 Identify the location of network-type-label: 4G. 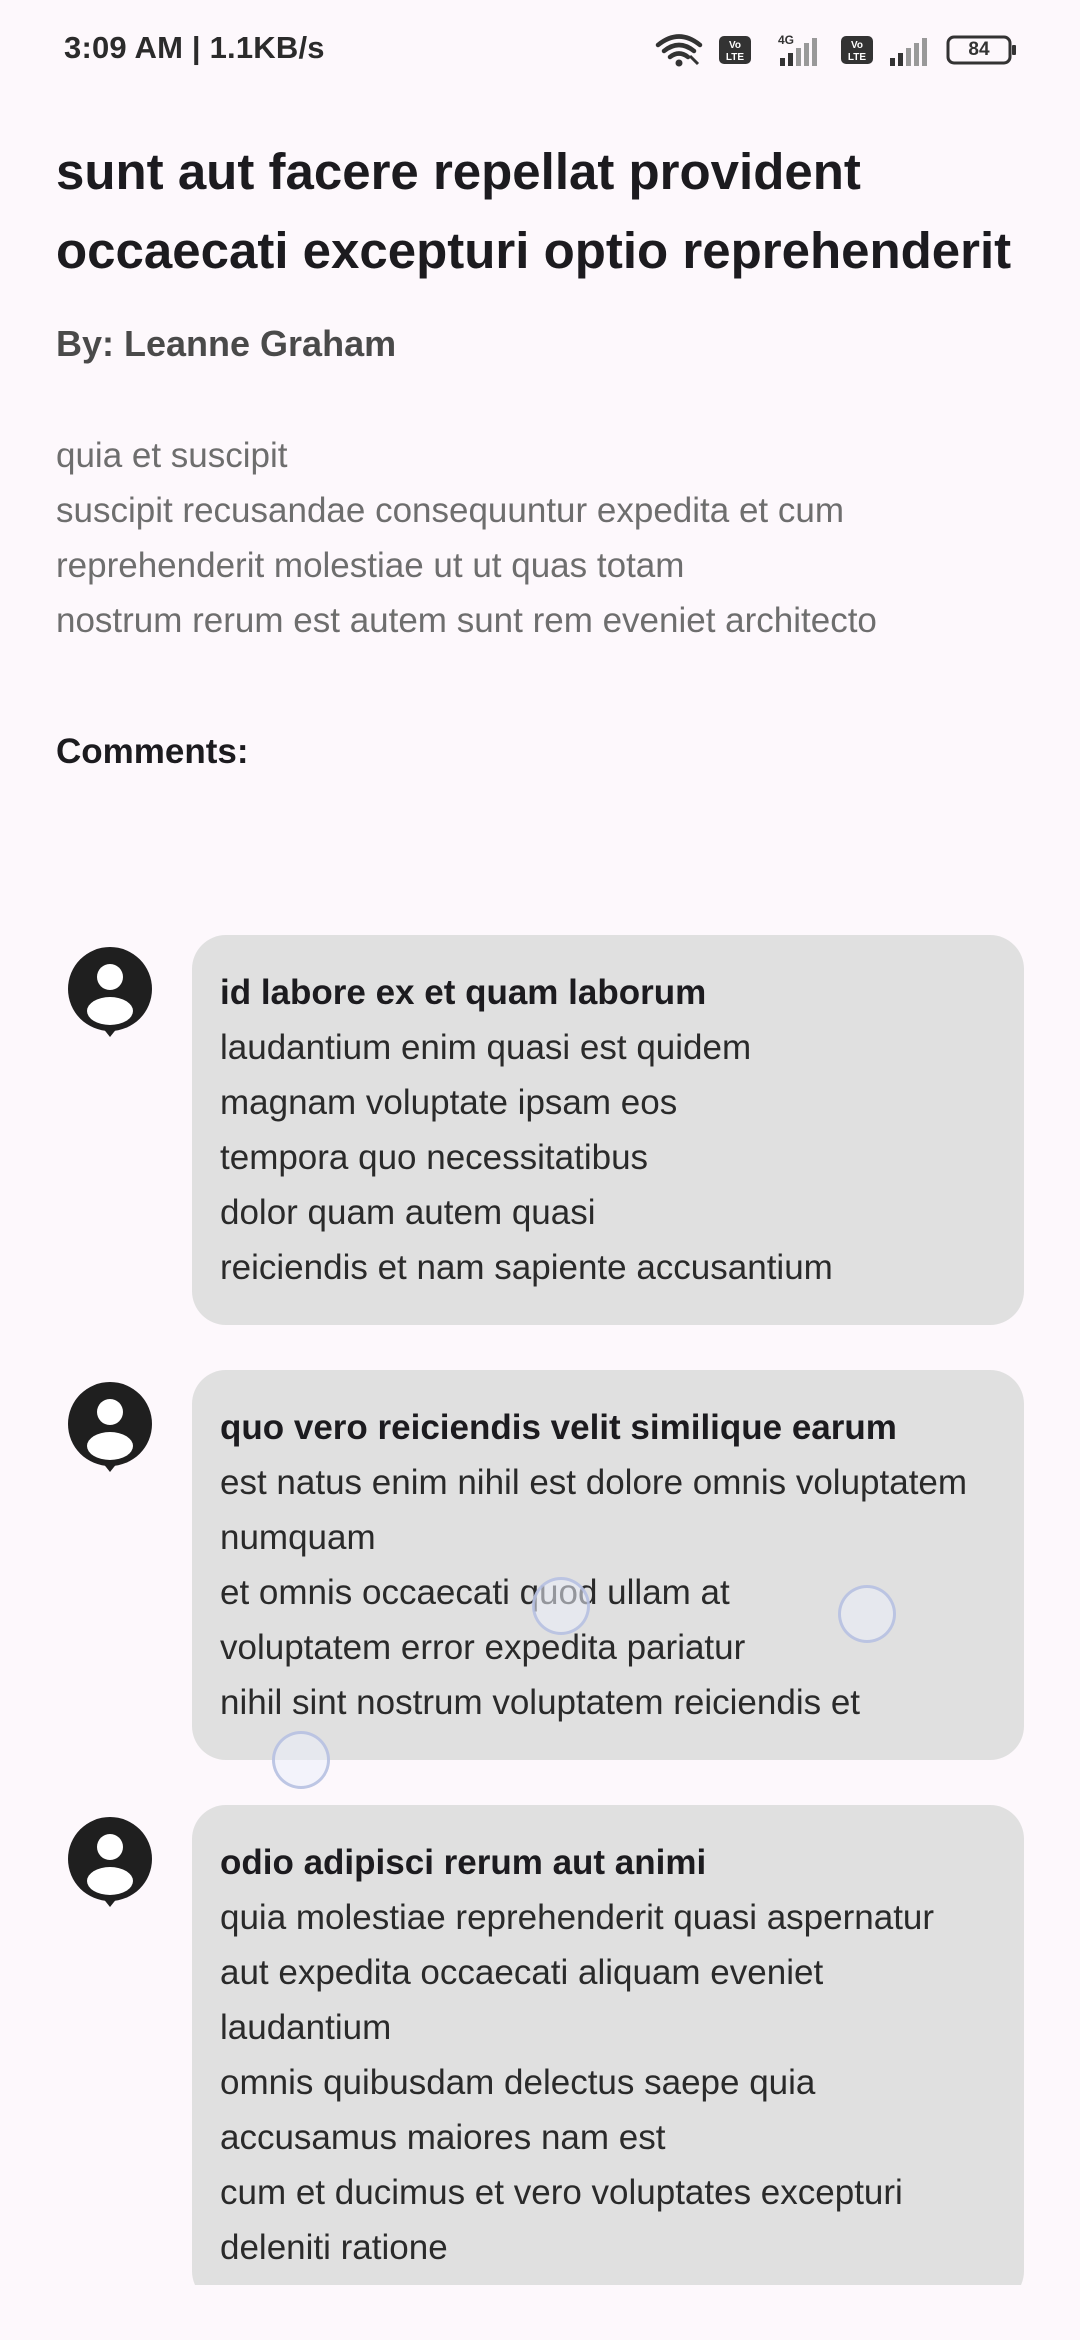
(786, 40).